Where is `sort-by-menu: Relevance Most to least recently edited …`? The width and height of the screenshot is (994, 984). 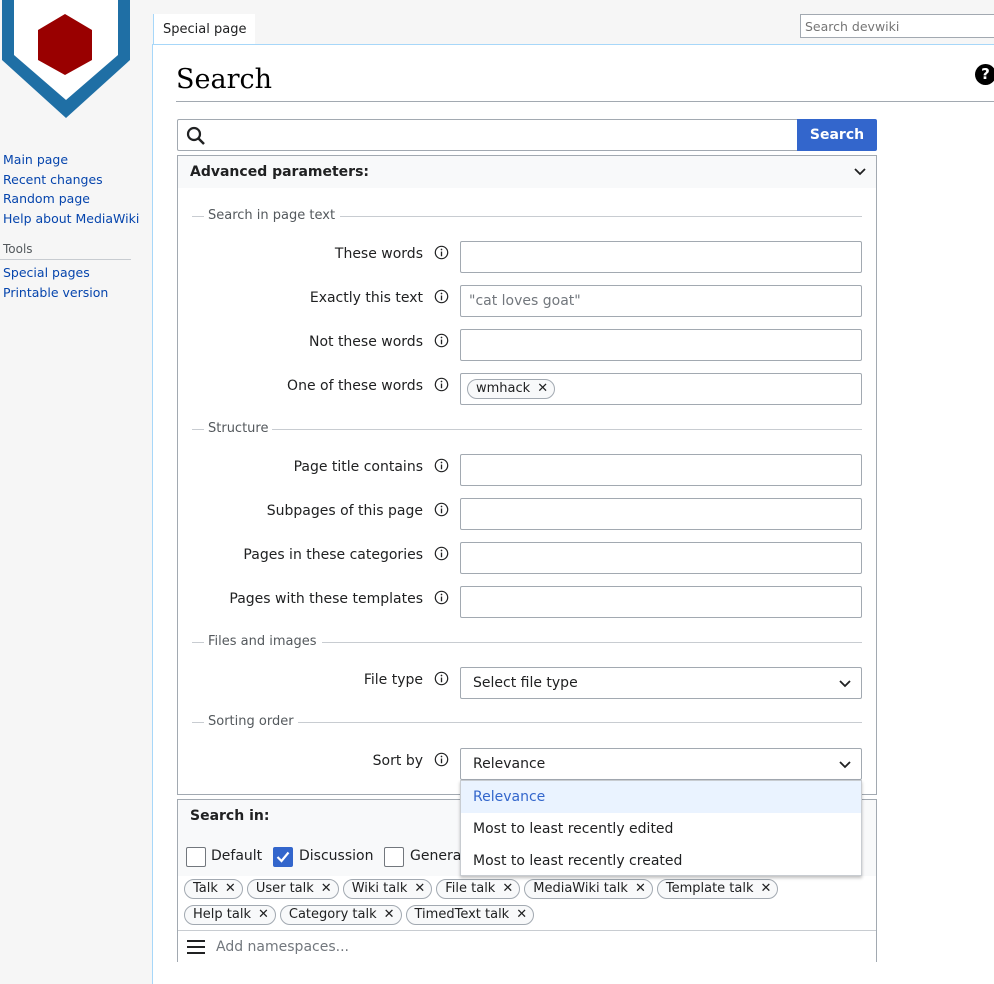
sort-by-menu: Relevance Most to least recently edited … is located at coordinates (661, 828).